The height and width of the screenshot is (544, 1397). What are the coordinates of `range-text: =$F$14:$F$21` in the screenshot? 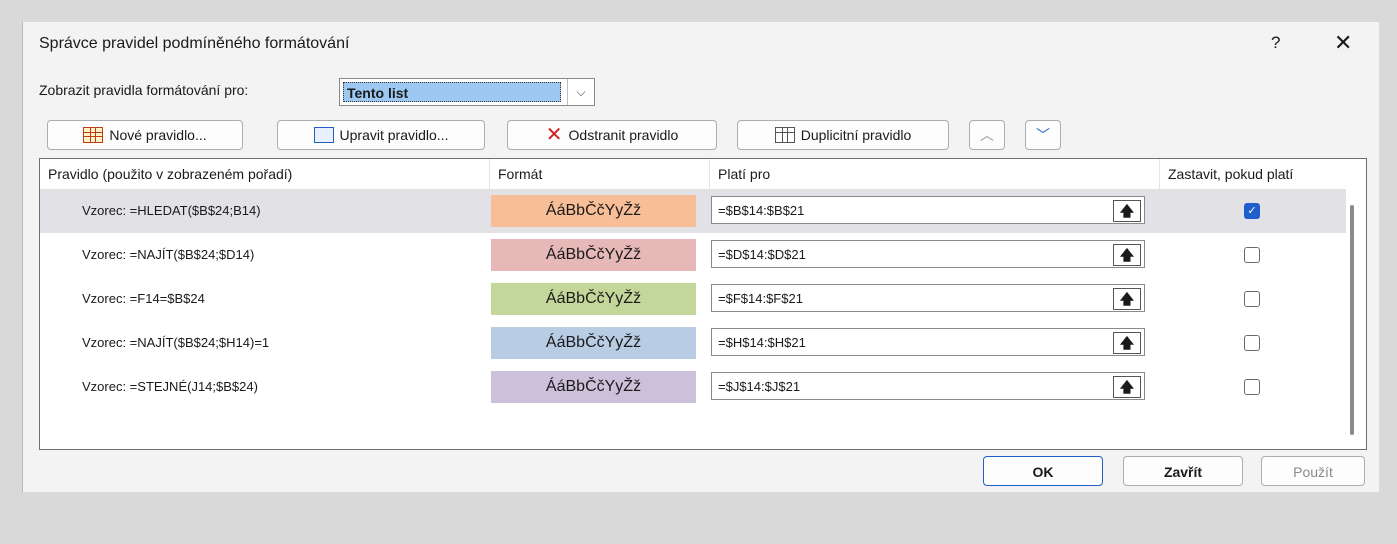 It's located at (760, 298).